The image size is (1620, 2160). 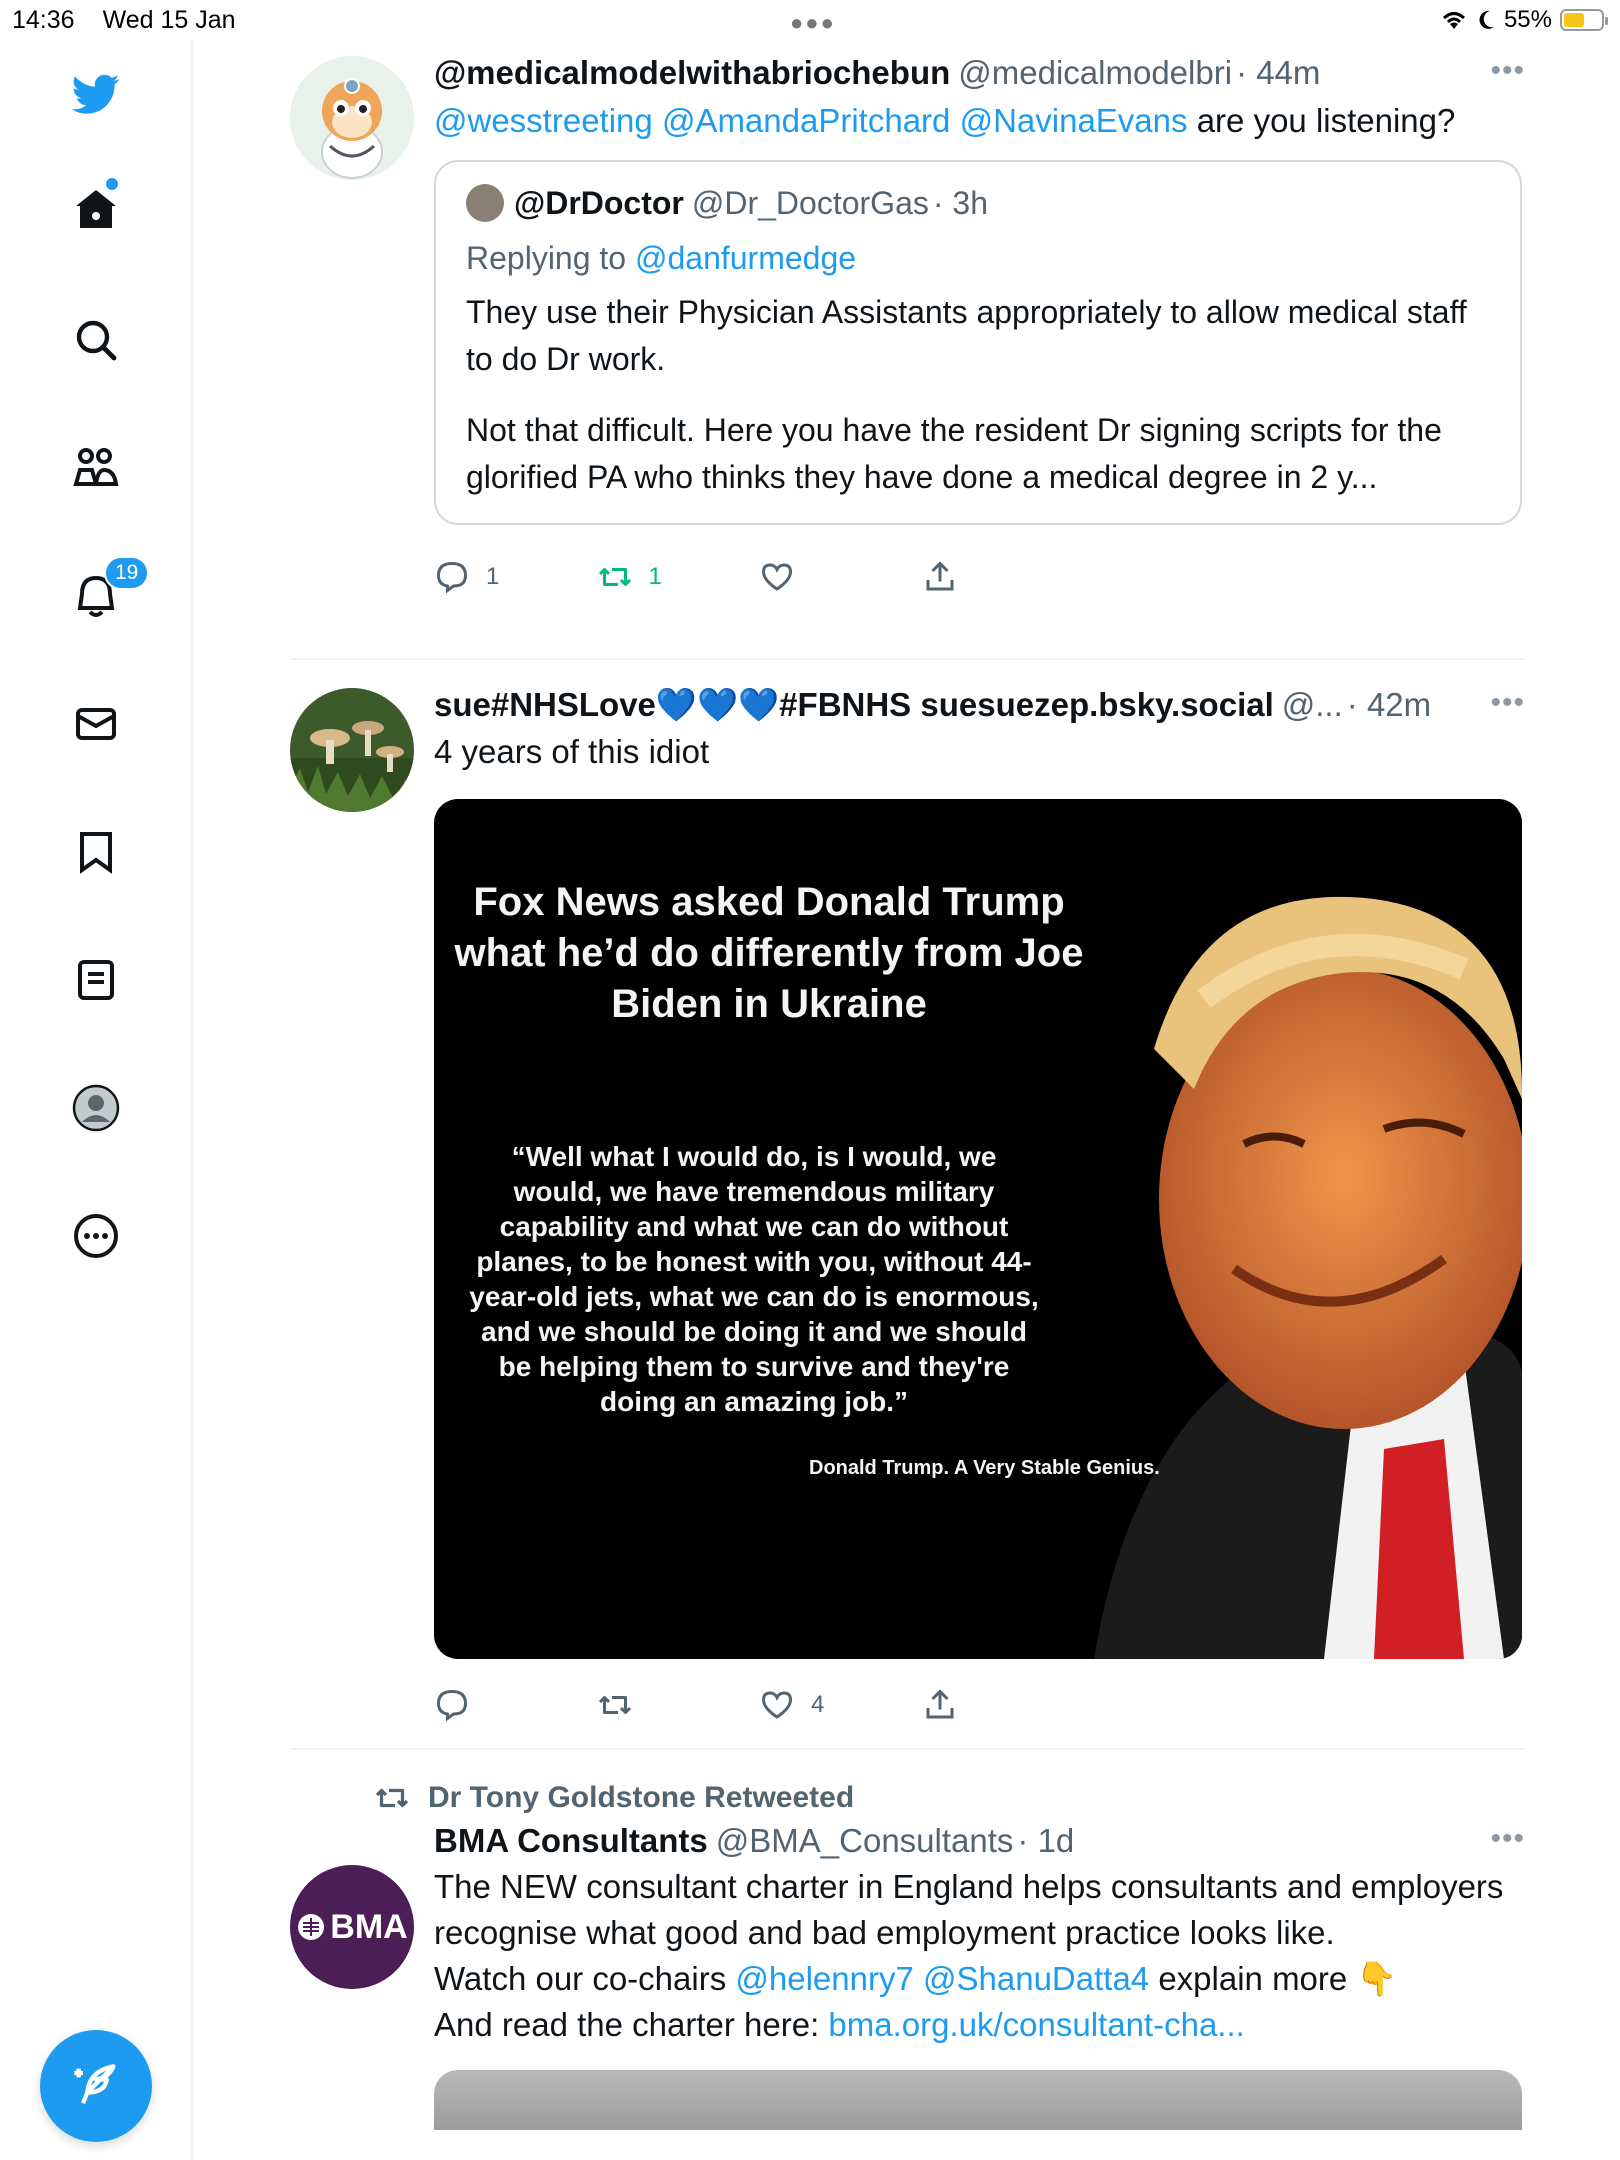 I want to click on tweet-media-image, so click(x=978, y=2100).